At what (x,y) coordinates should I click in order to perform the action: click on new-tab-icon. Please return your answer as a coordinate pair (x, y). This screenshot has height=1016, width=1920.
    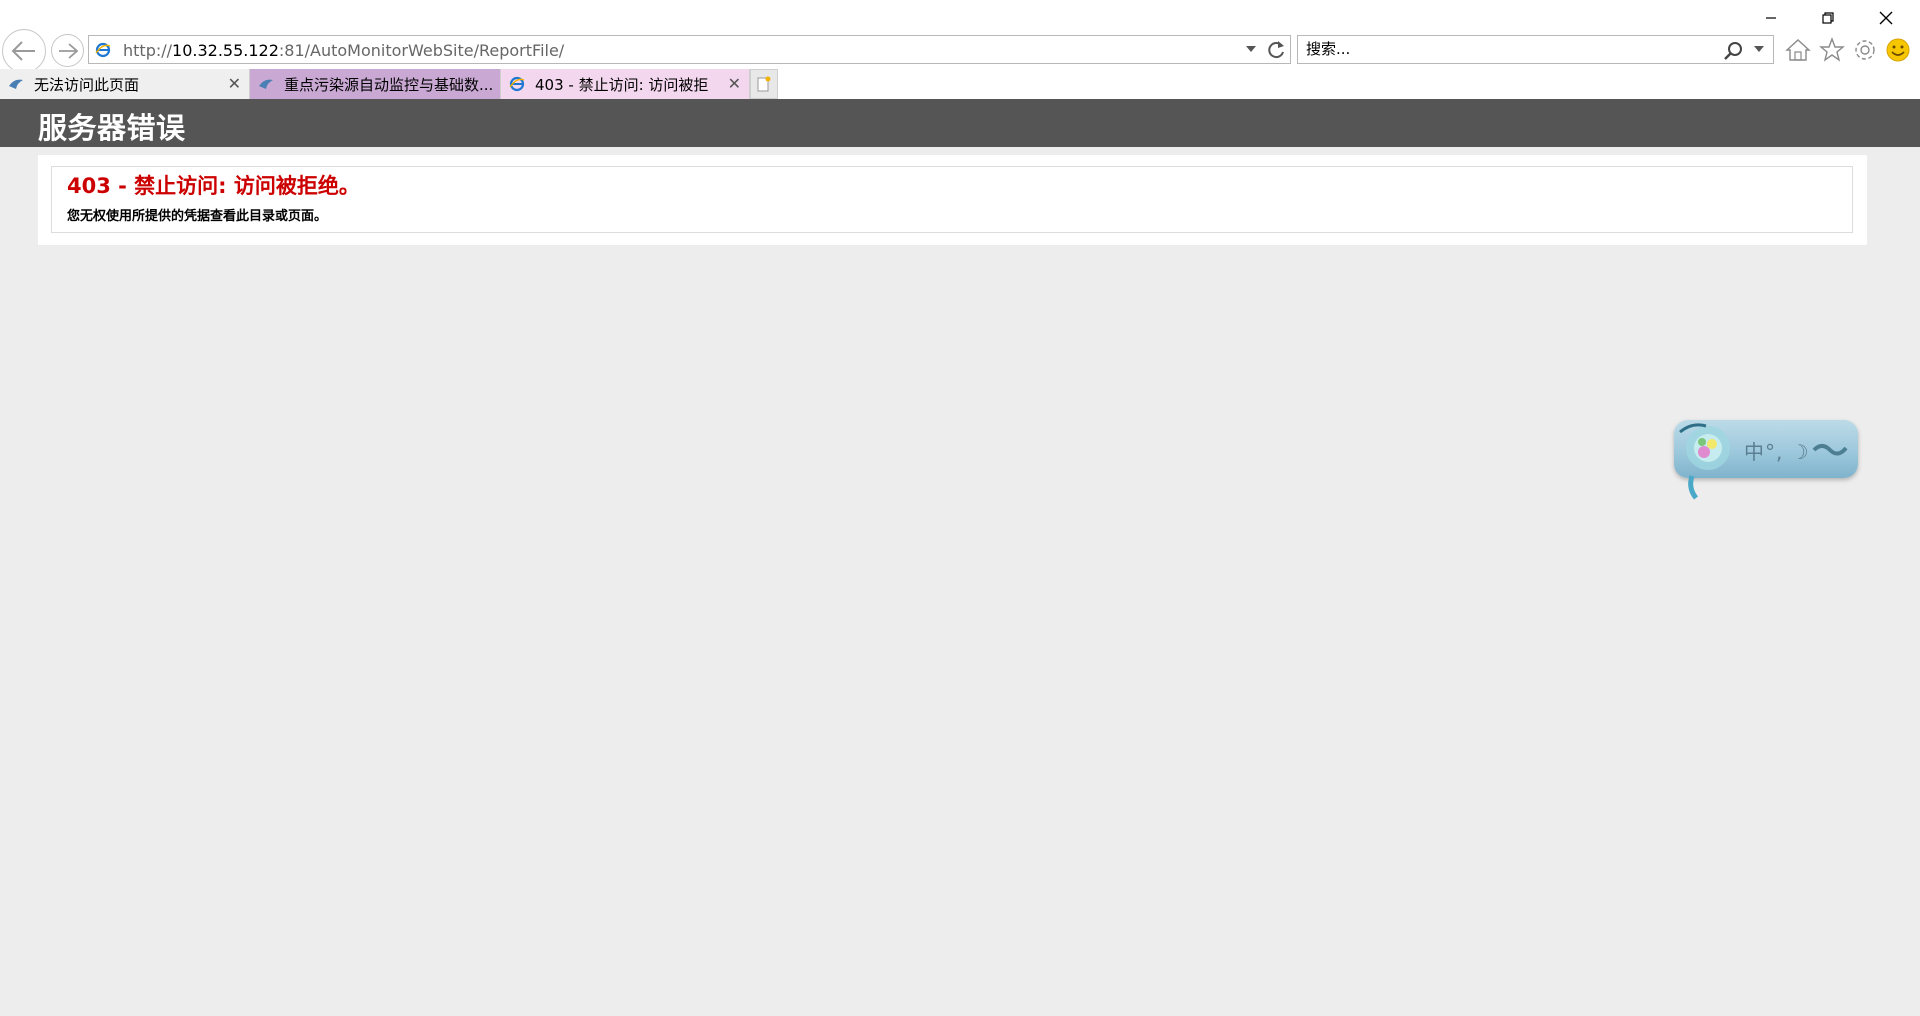
    Looking at the image, I should click on (764, 84).